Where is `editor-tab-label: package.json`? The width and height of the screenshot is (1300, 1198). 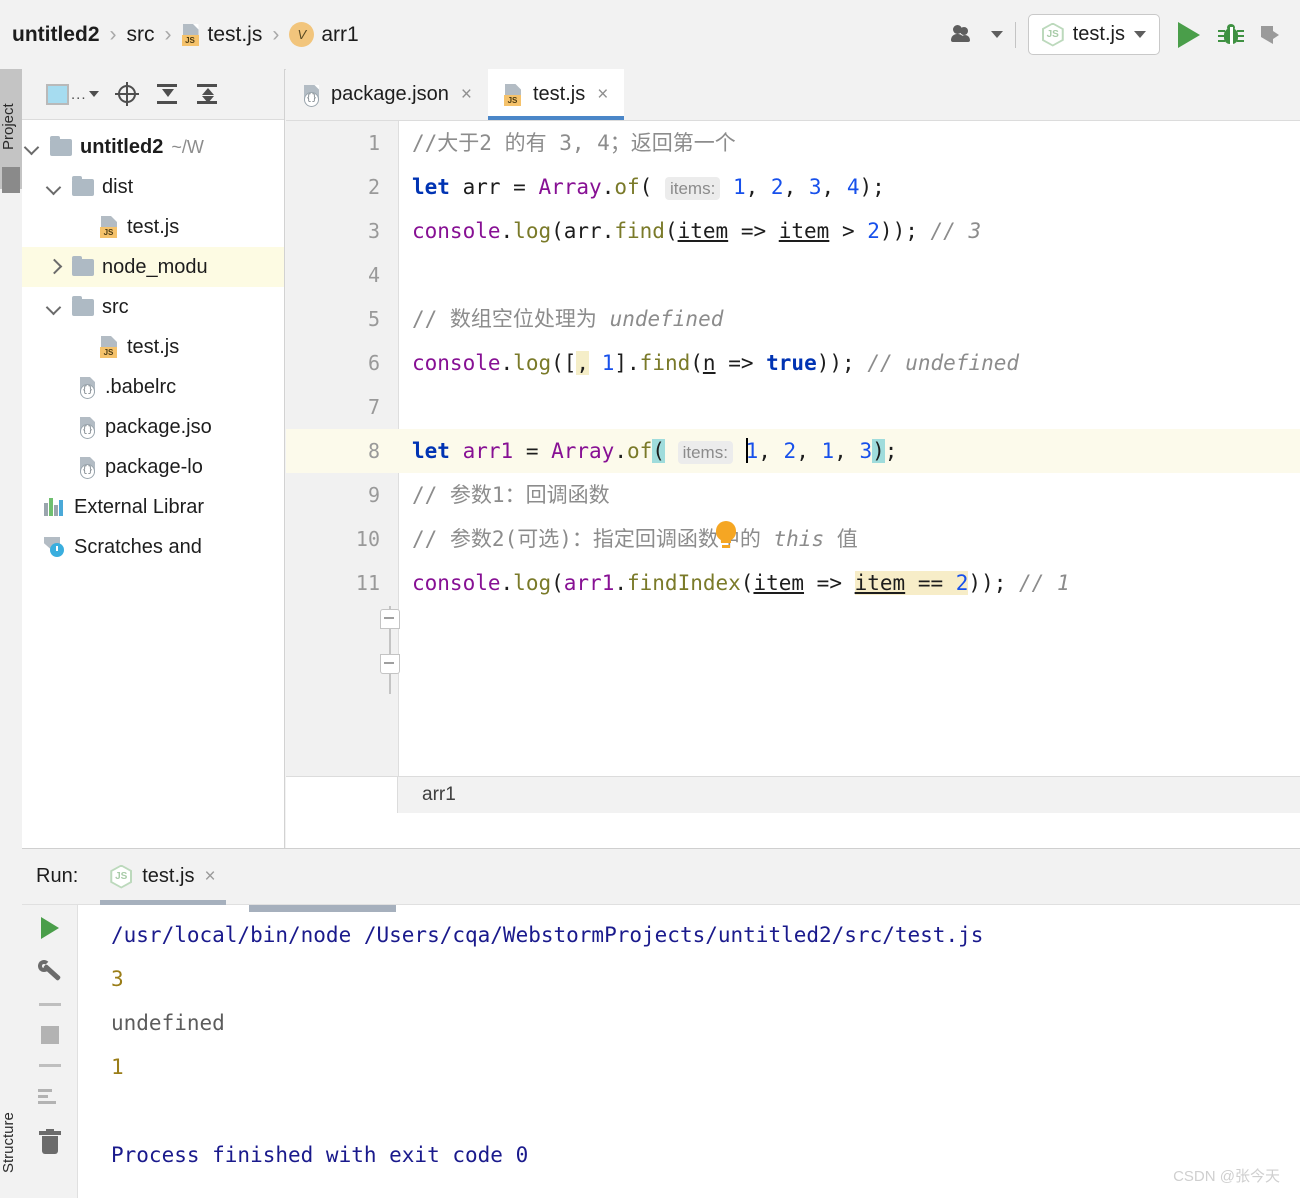
editor-tab-label: package.json is located at coordinates (390, 94).